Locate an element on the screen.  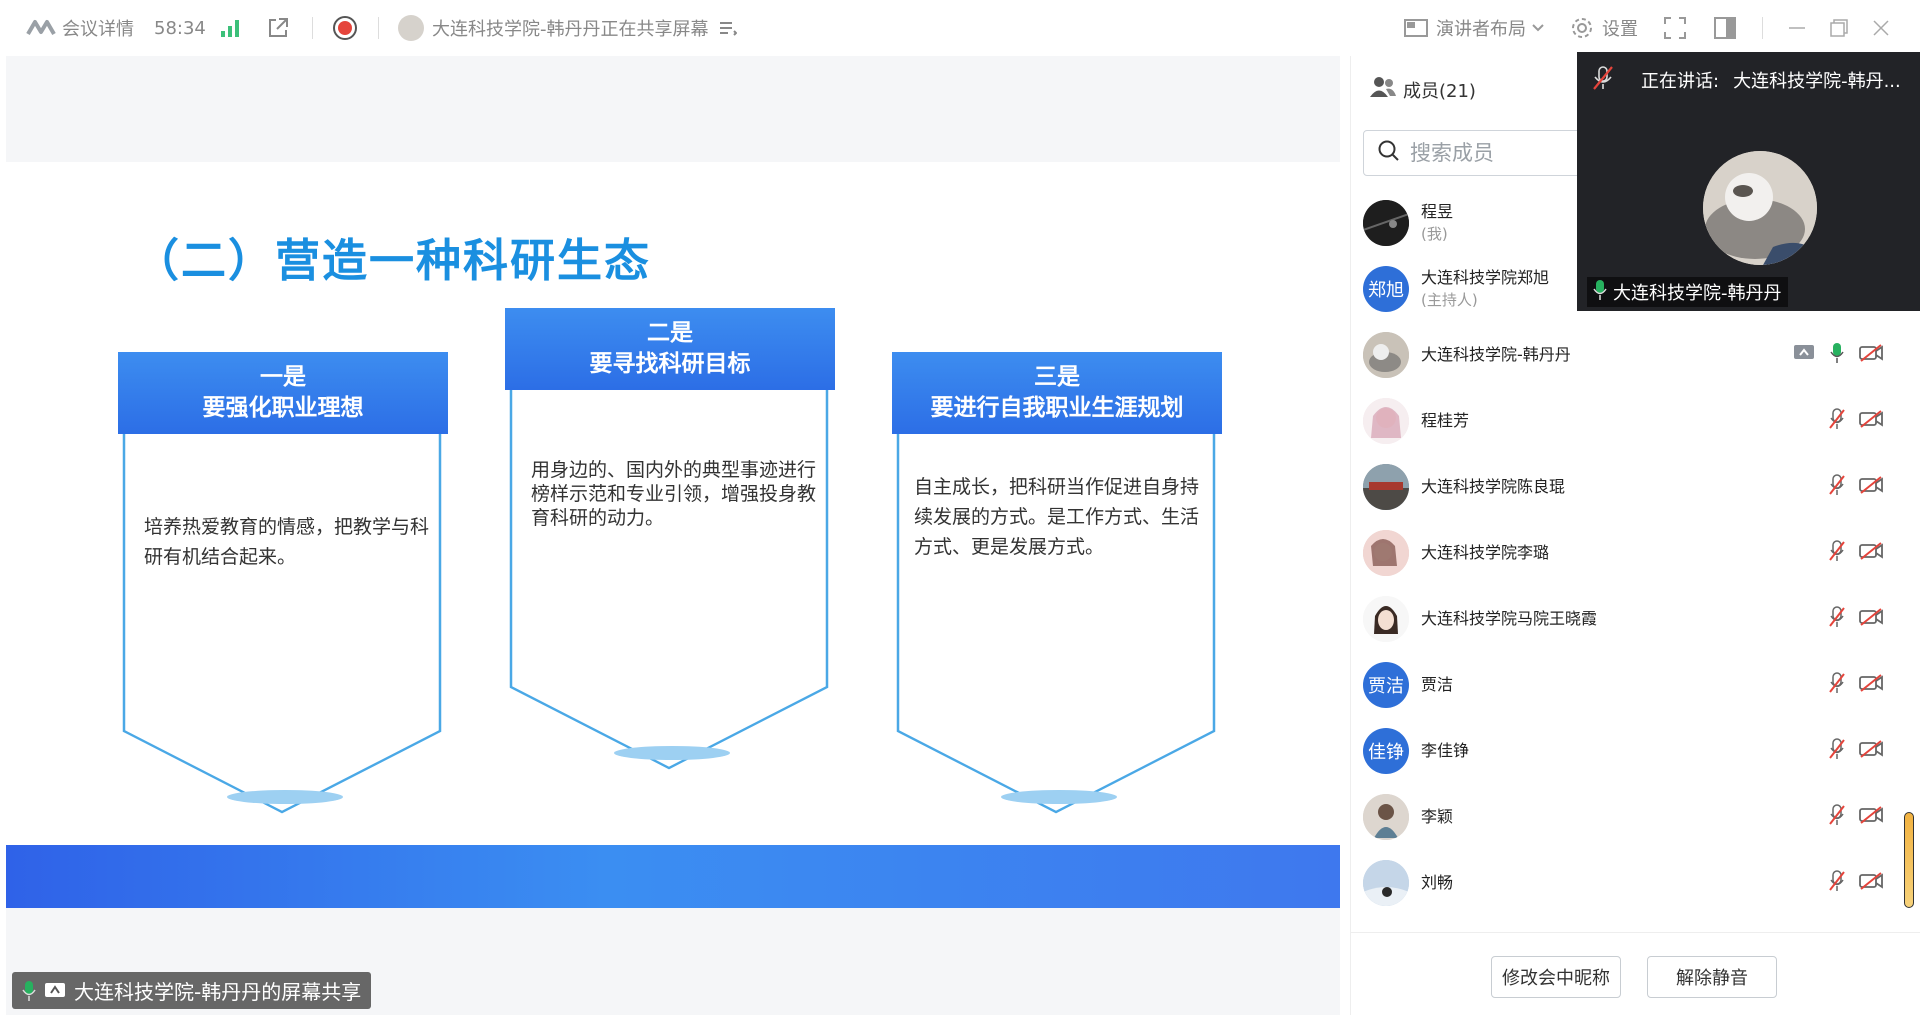
unmute-button: 解除静音 is located at coordinates (1712, 977).